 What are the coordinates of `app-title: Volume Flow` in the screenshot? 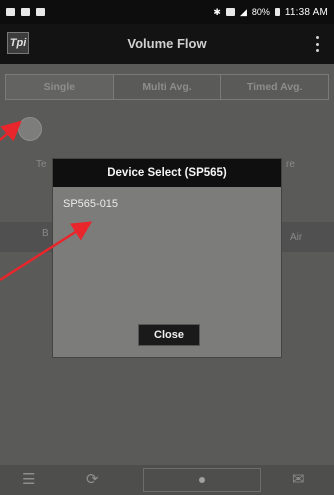 It's located at (167, 43).